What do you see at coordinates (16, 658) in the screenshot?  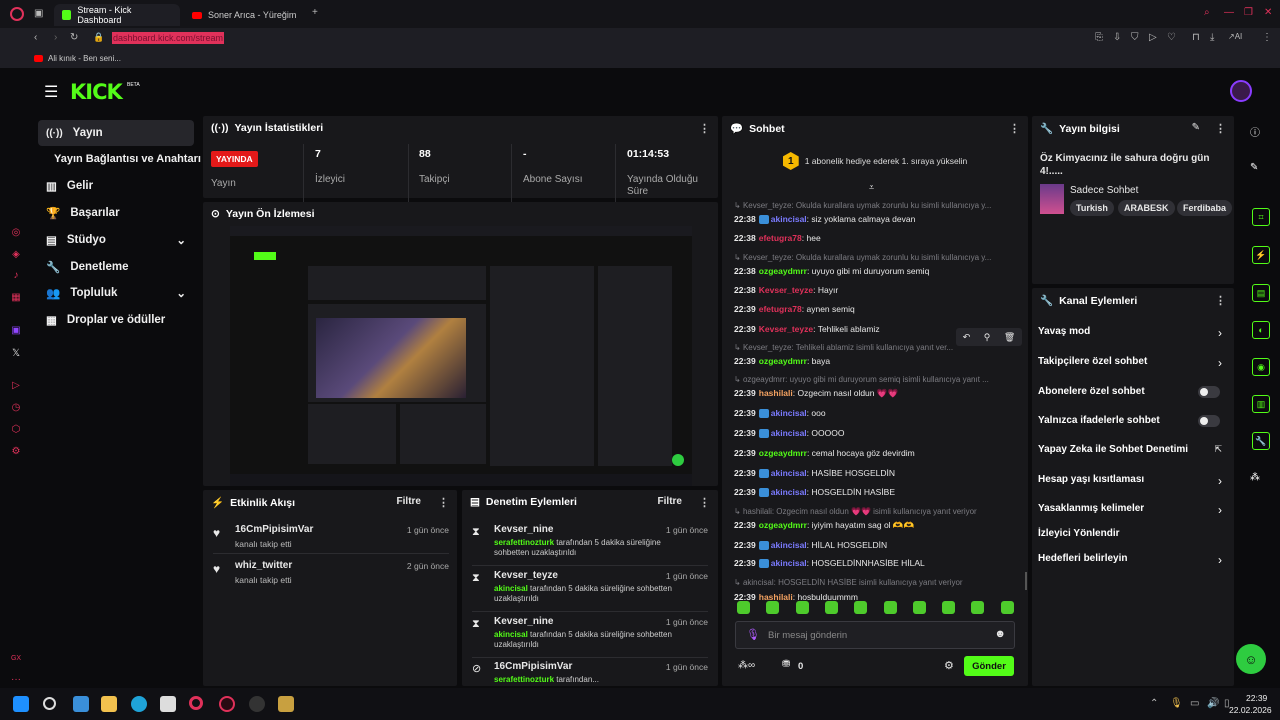 I see `gx-icon: GX` at bounding box center [16, 658].